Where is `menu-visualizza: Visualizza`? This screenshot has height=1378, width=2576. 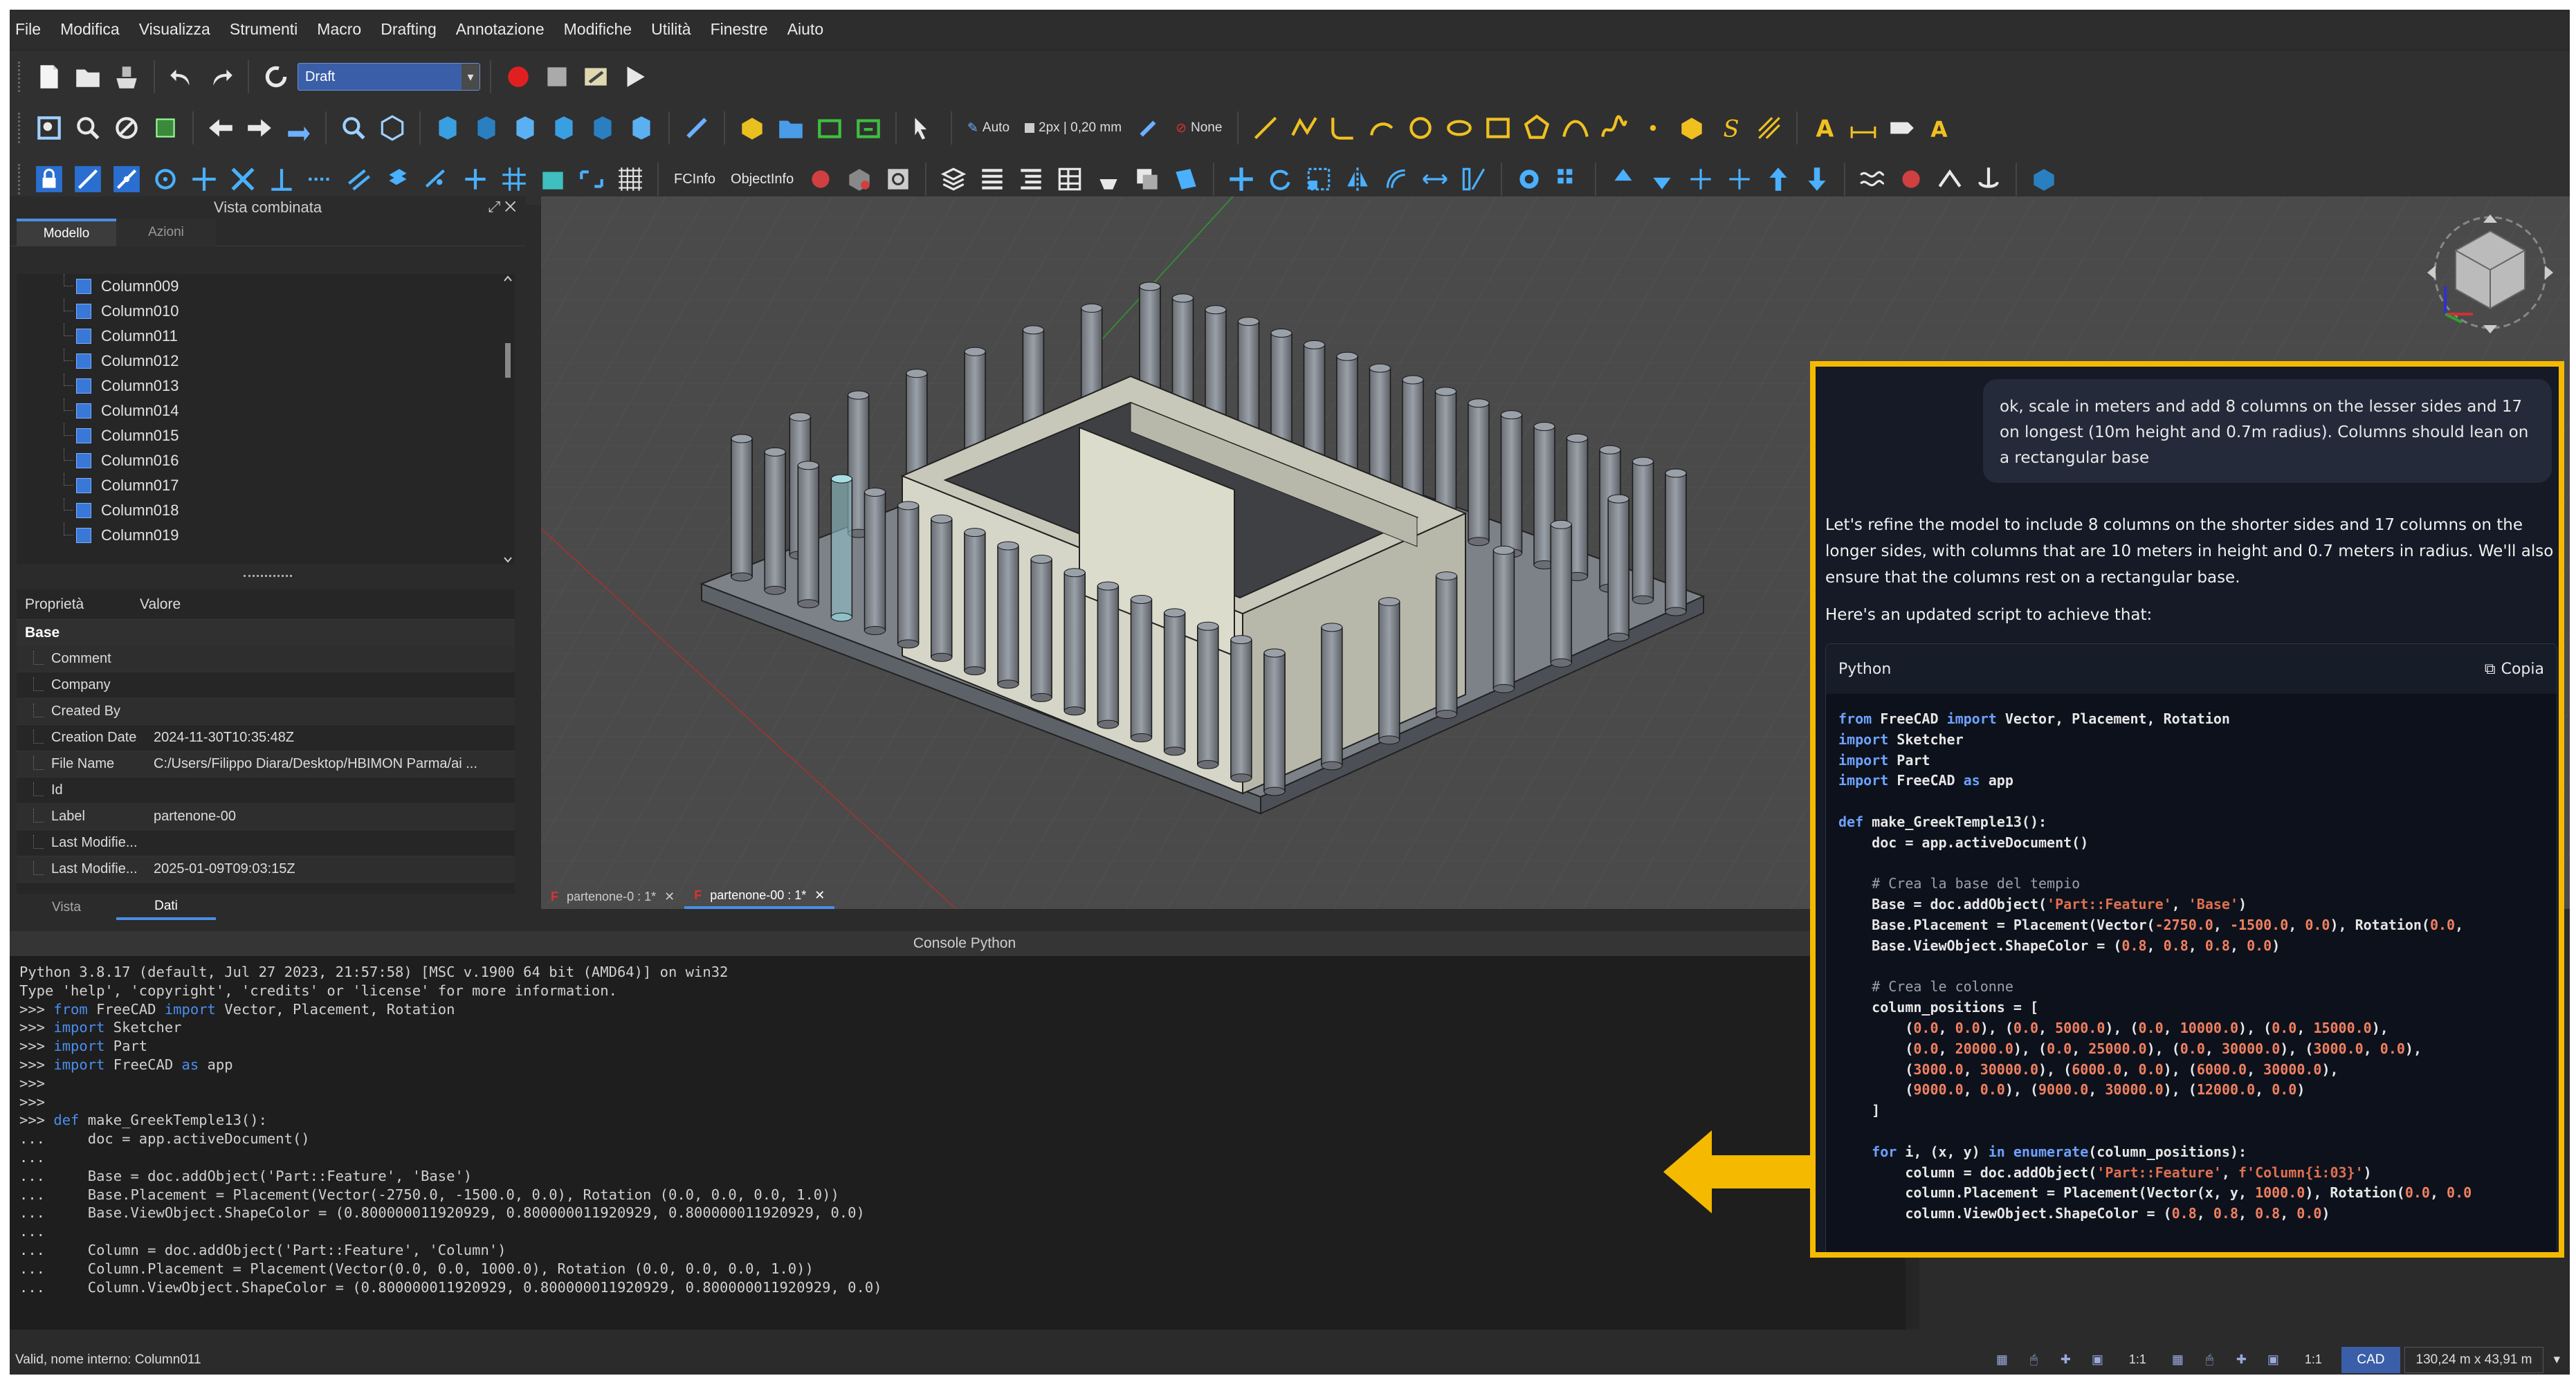
menu-visualizza: Visualizza is located at coordinates (175, 30).